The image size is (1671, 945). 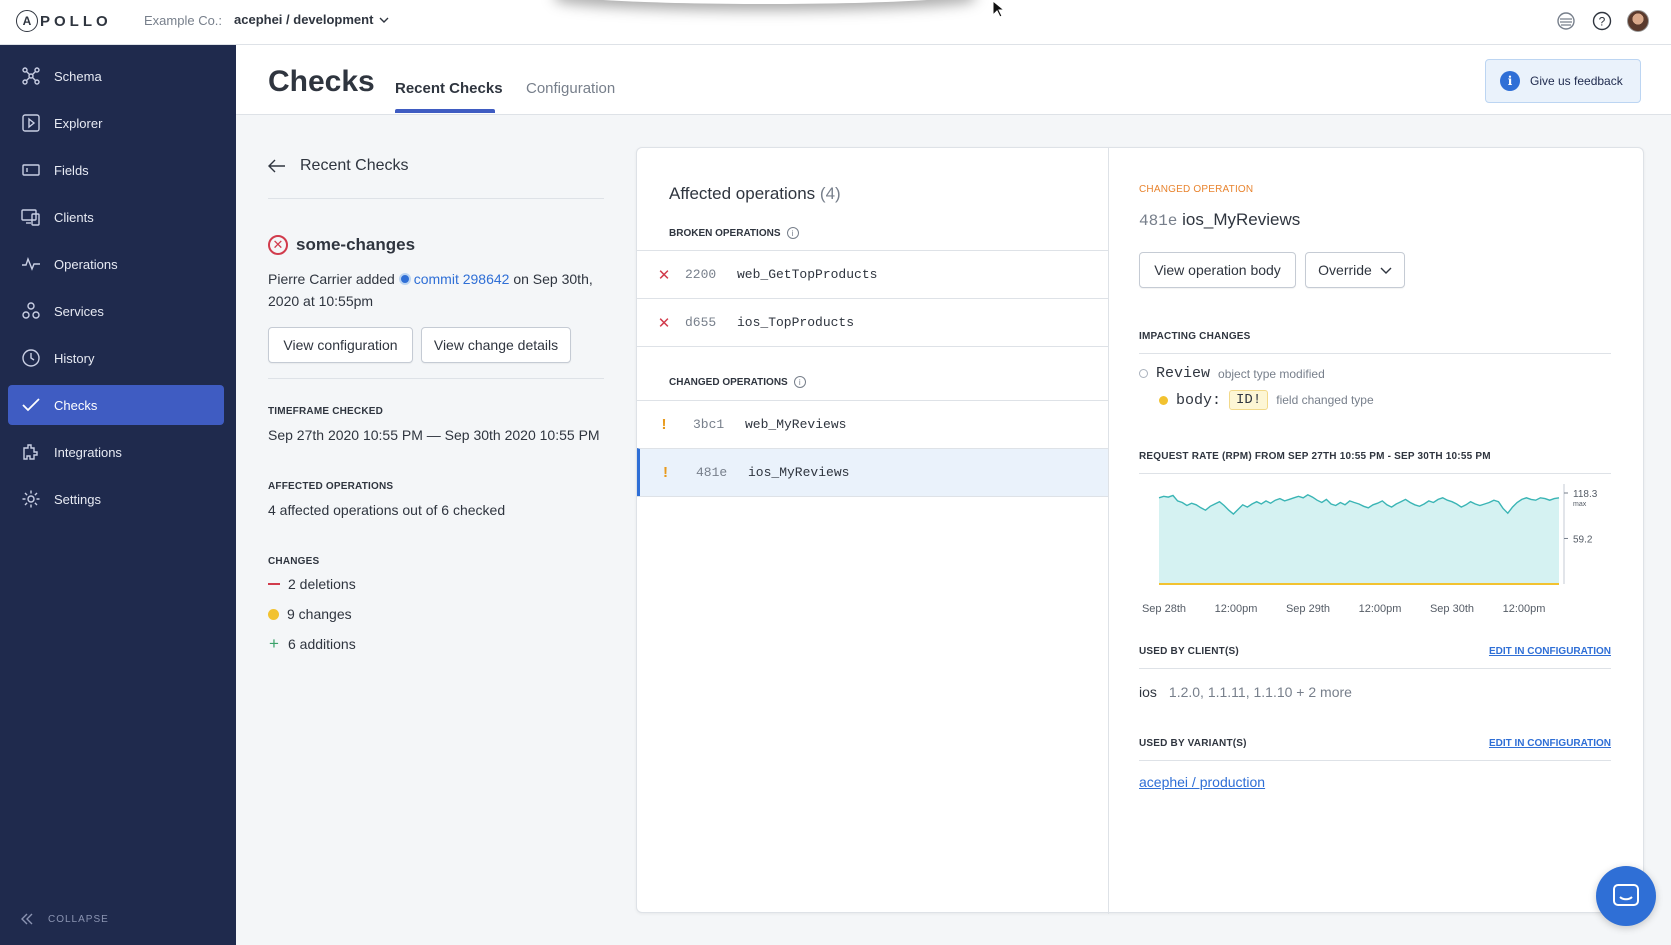 I want to click on chevron-down-icon, so click(x=384, y=20).